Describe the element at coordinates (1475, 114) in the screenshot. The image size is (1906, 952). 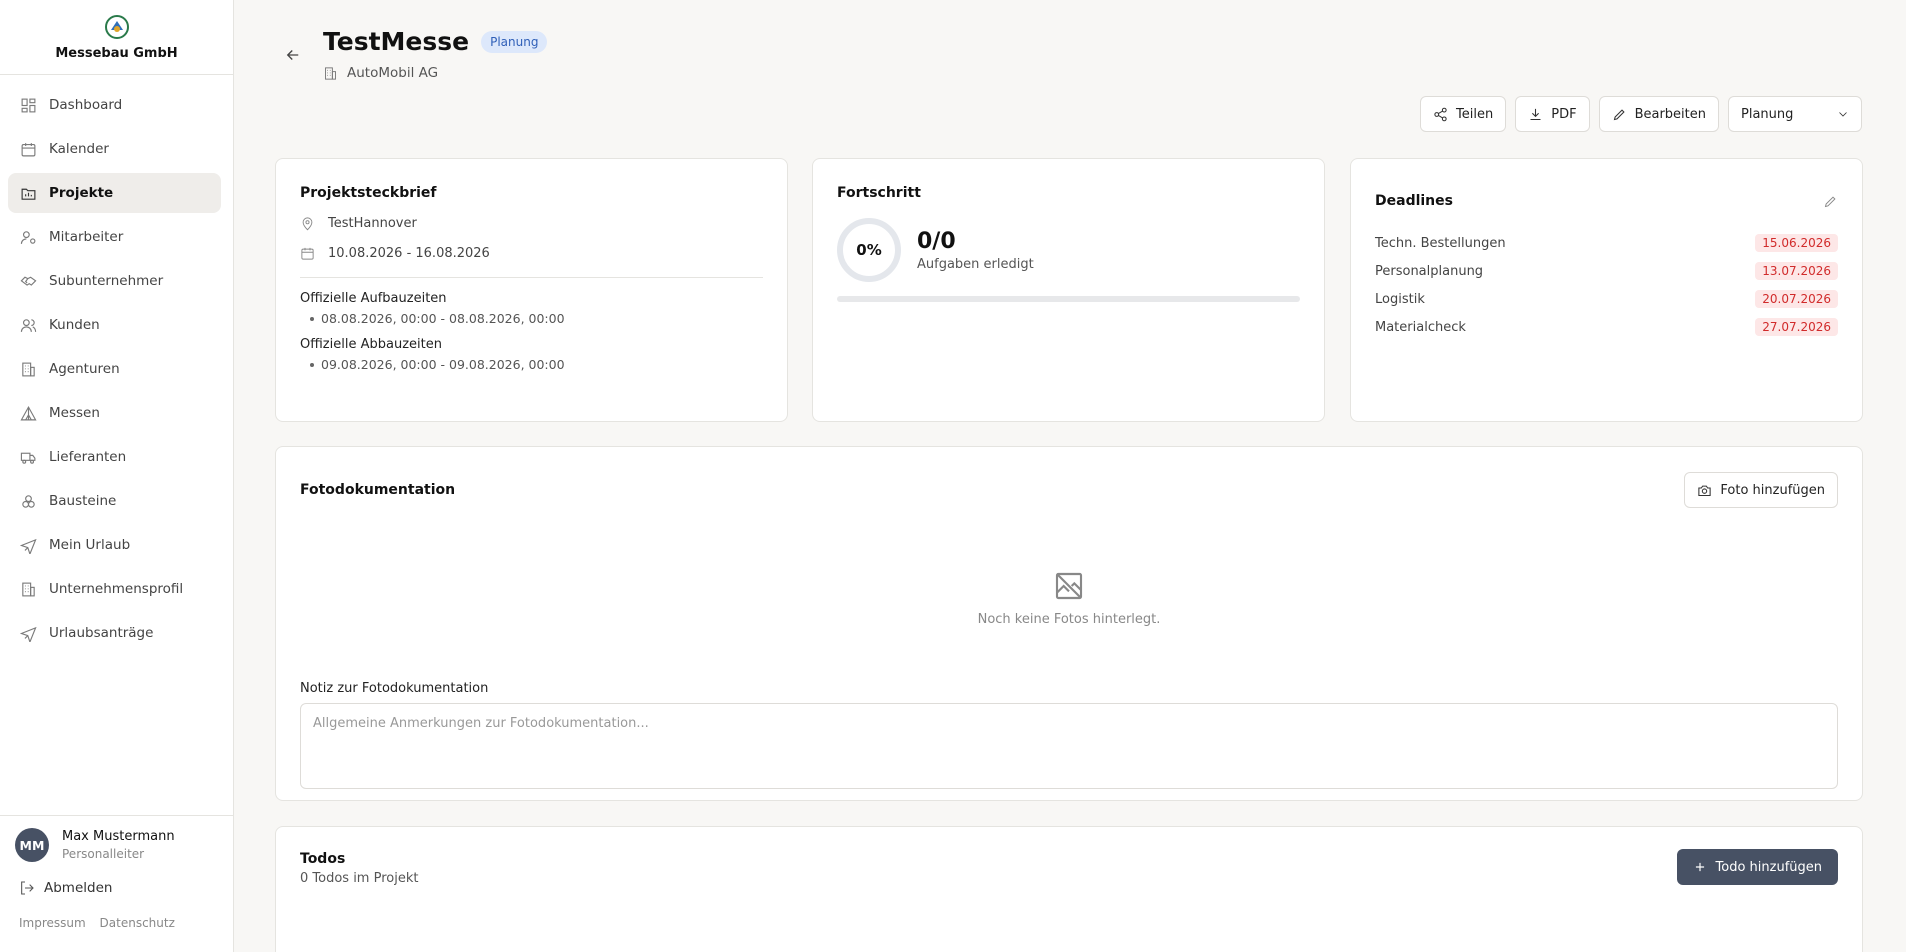
I see `share-label: Teilen` at that location.